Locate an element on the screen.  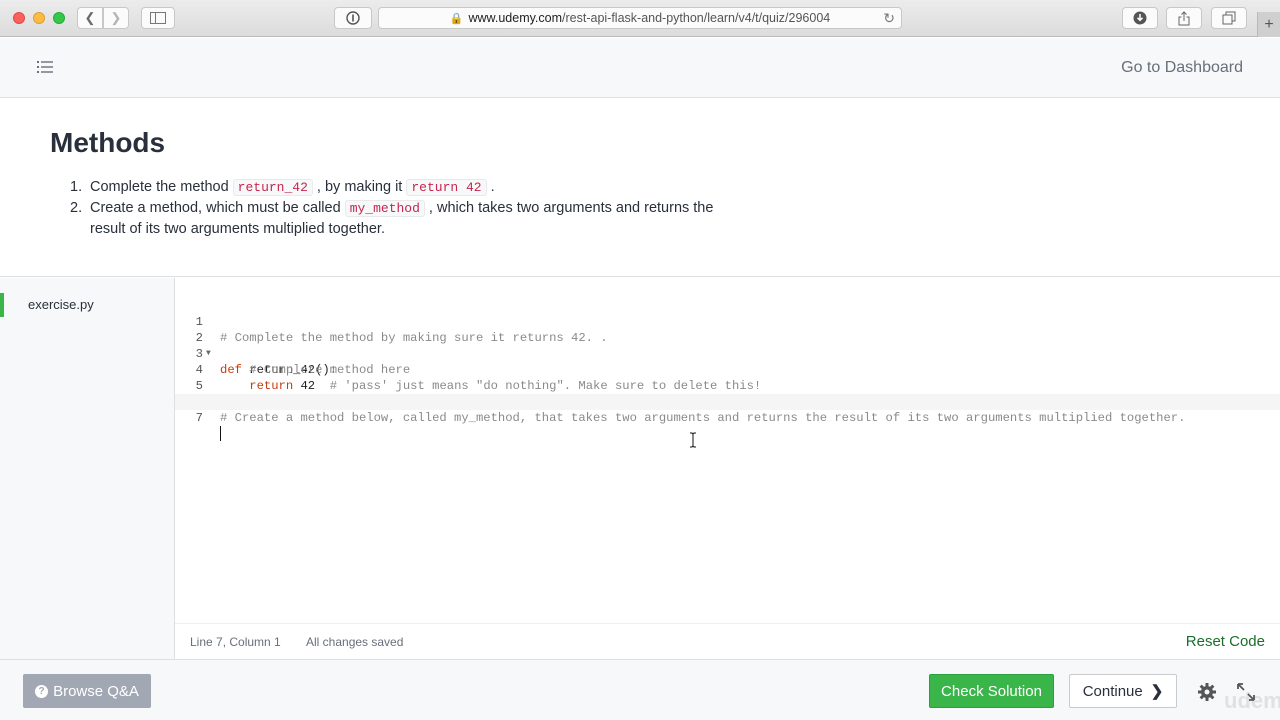
course-header: Go to Dashboard is located at coordinates (640, 68).